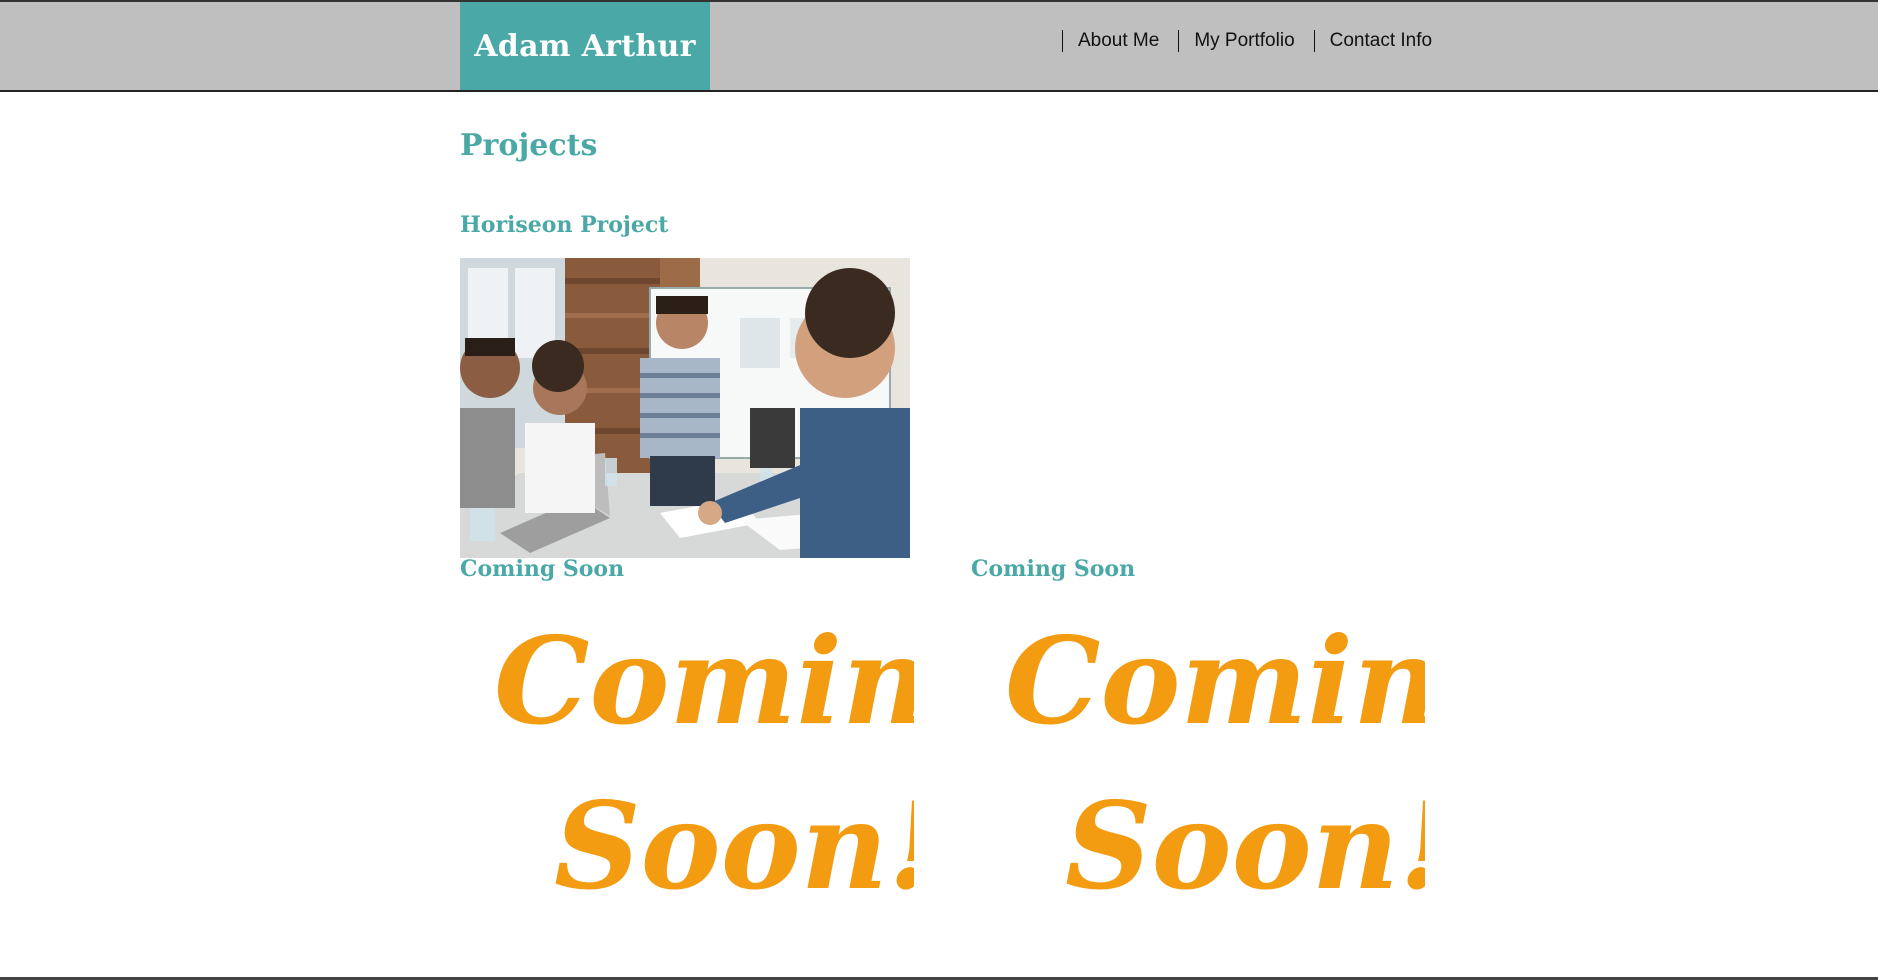 The image size is (1878, 980). Describe the element at coordinates (1382, 41) in the screenshot. I see `nav-link-contact-info: Contact Info` at that location.